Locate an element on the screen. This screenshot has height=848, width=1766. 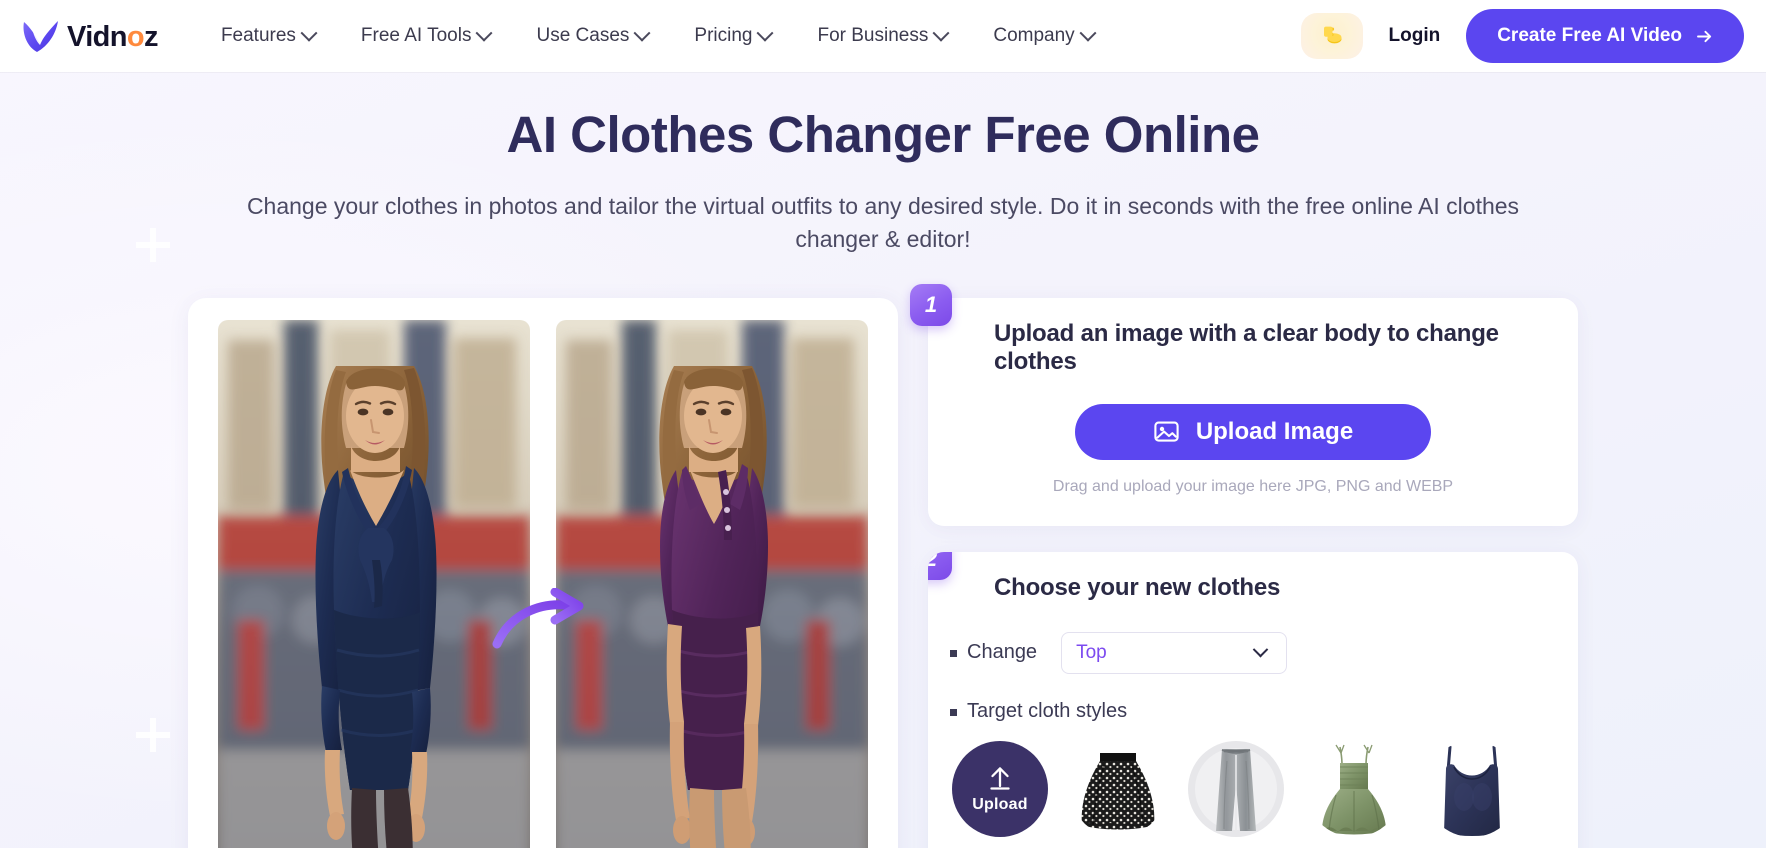
cta-label: Create Free AI Video is located at coordinates (1589, 35).